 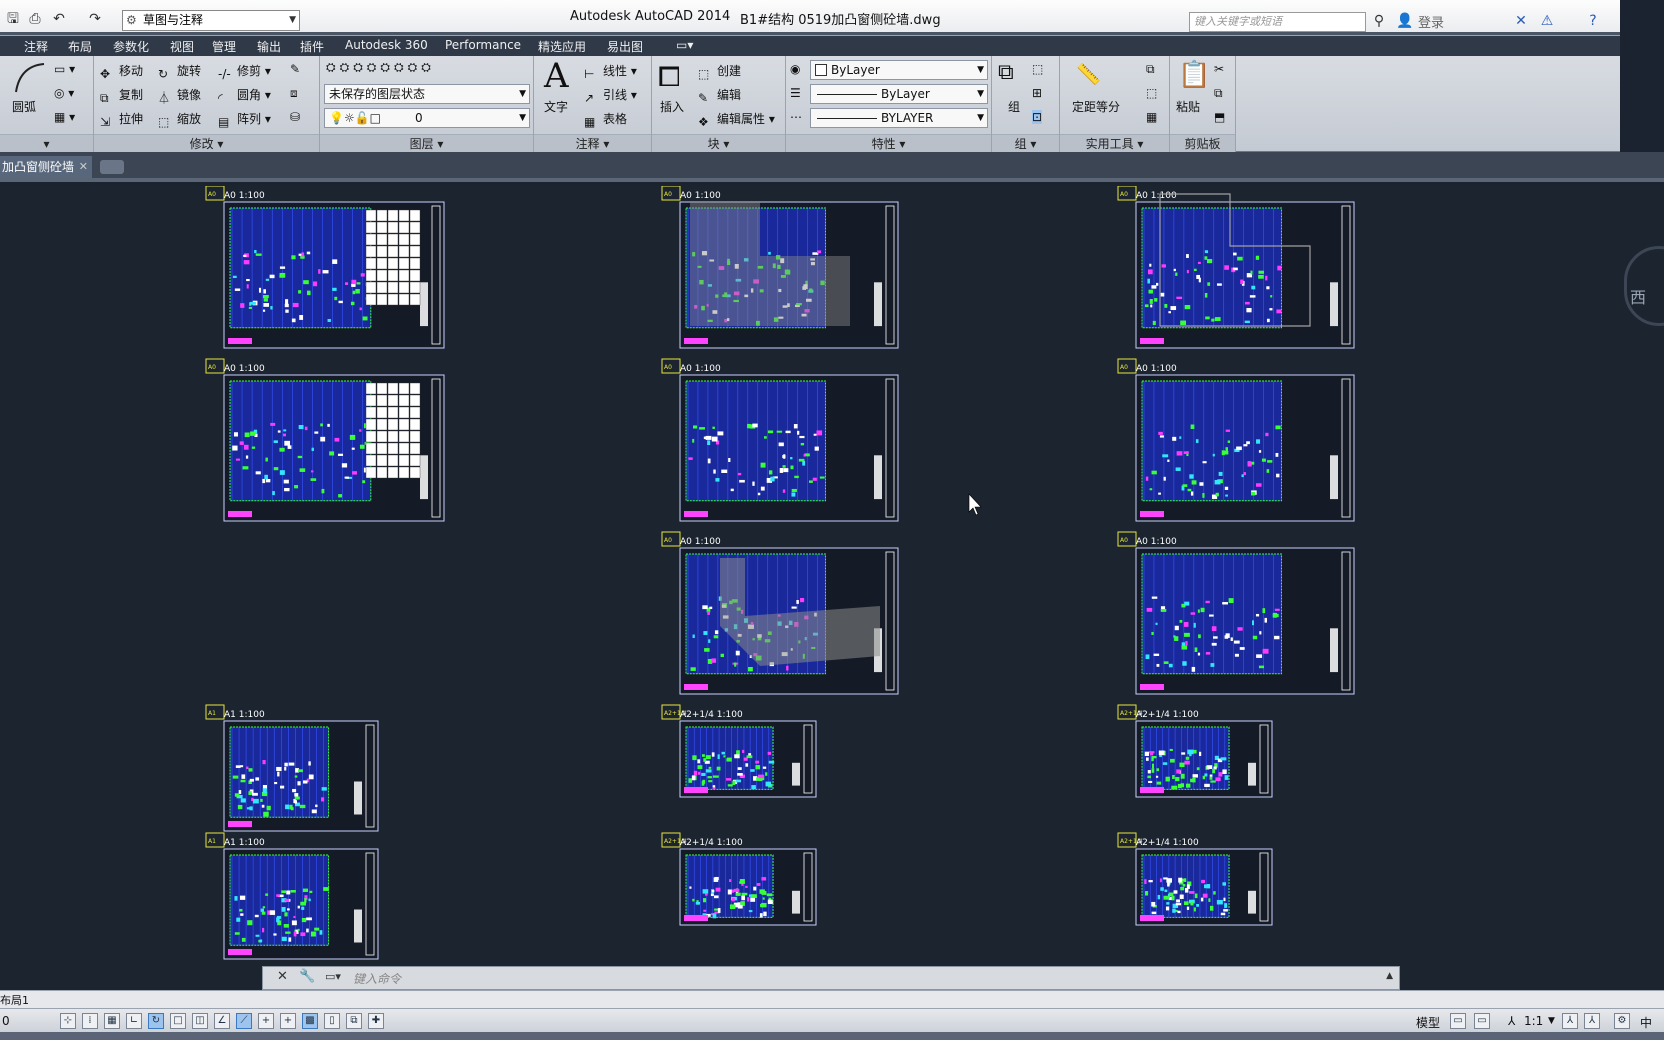 What do you see at coordinates (380, 67) in the screenshot?
I see `layer-tools-icon: ⛭⛭⛭⛭⛭⛭⛭⛭` at bounding box center [380, 67].